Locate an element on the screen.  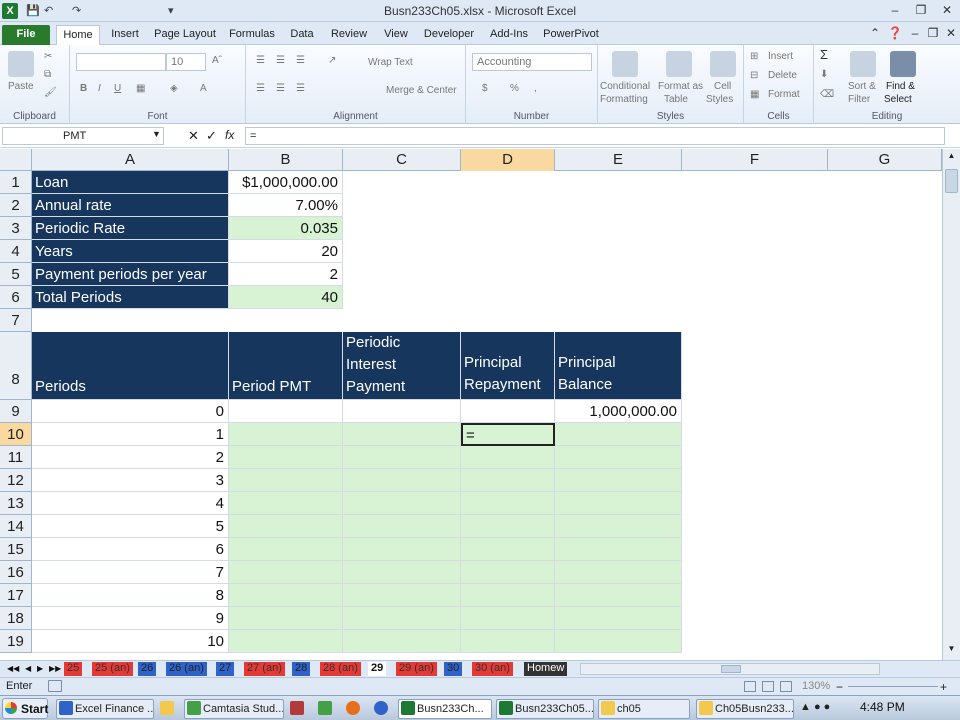
row-header: 12 is located at coordinates (16, 480).